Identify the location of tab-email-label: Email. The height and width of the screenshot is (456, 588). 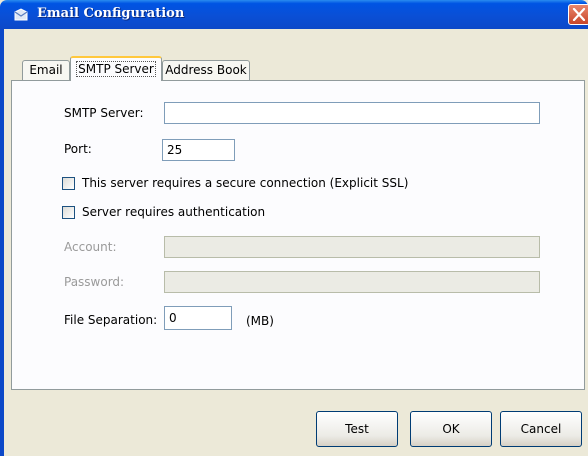
(46, 70).